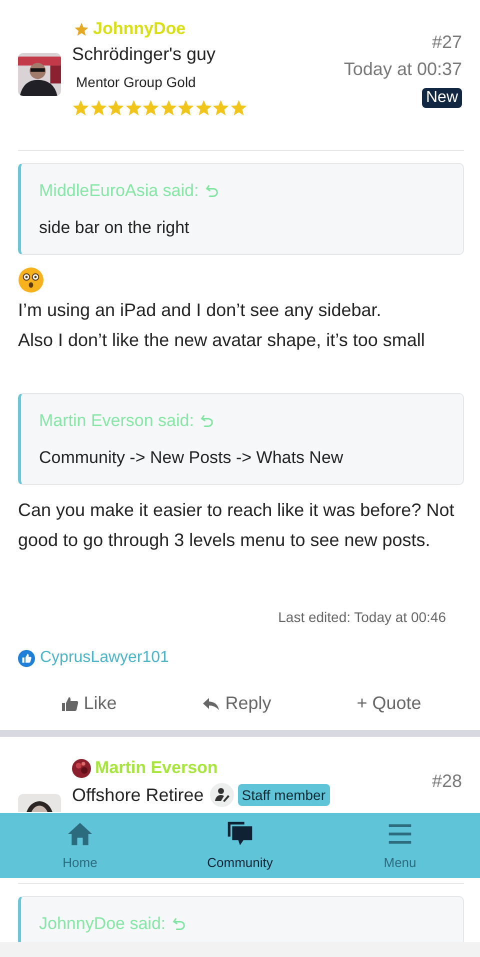 The height and width of the screenshot is (957, 480). Describe the element at coordinates (389, 703) in the screenshot. I see `quote-button: + Quote` at that location.